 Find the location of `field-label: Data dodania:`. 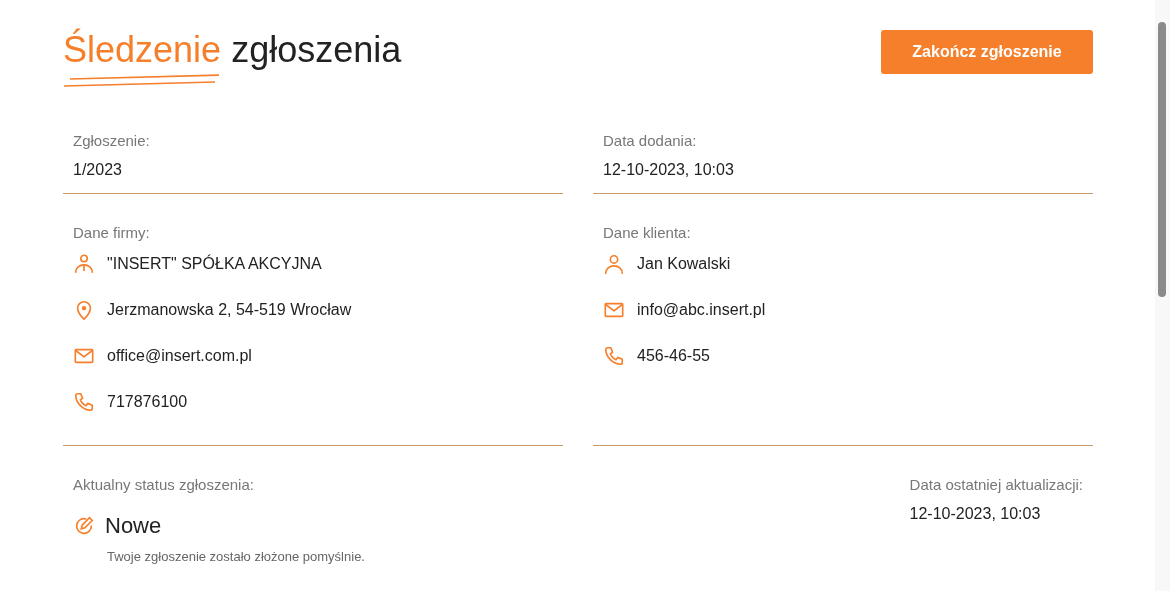

field-label: Data dodania: is located at coordinates (650, 140).